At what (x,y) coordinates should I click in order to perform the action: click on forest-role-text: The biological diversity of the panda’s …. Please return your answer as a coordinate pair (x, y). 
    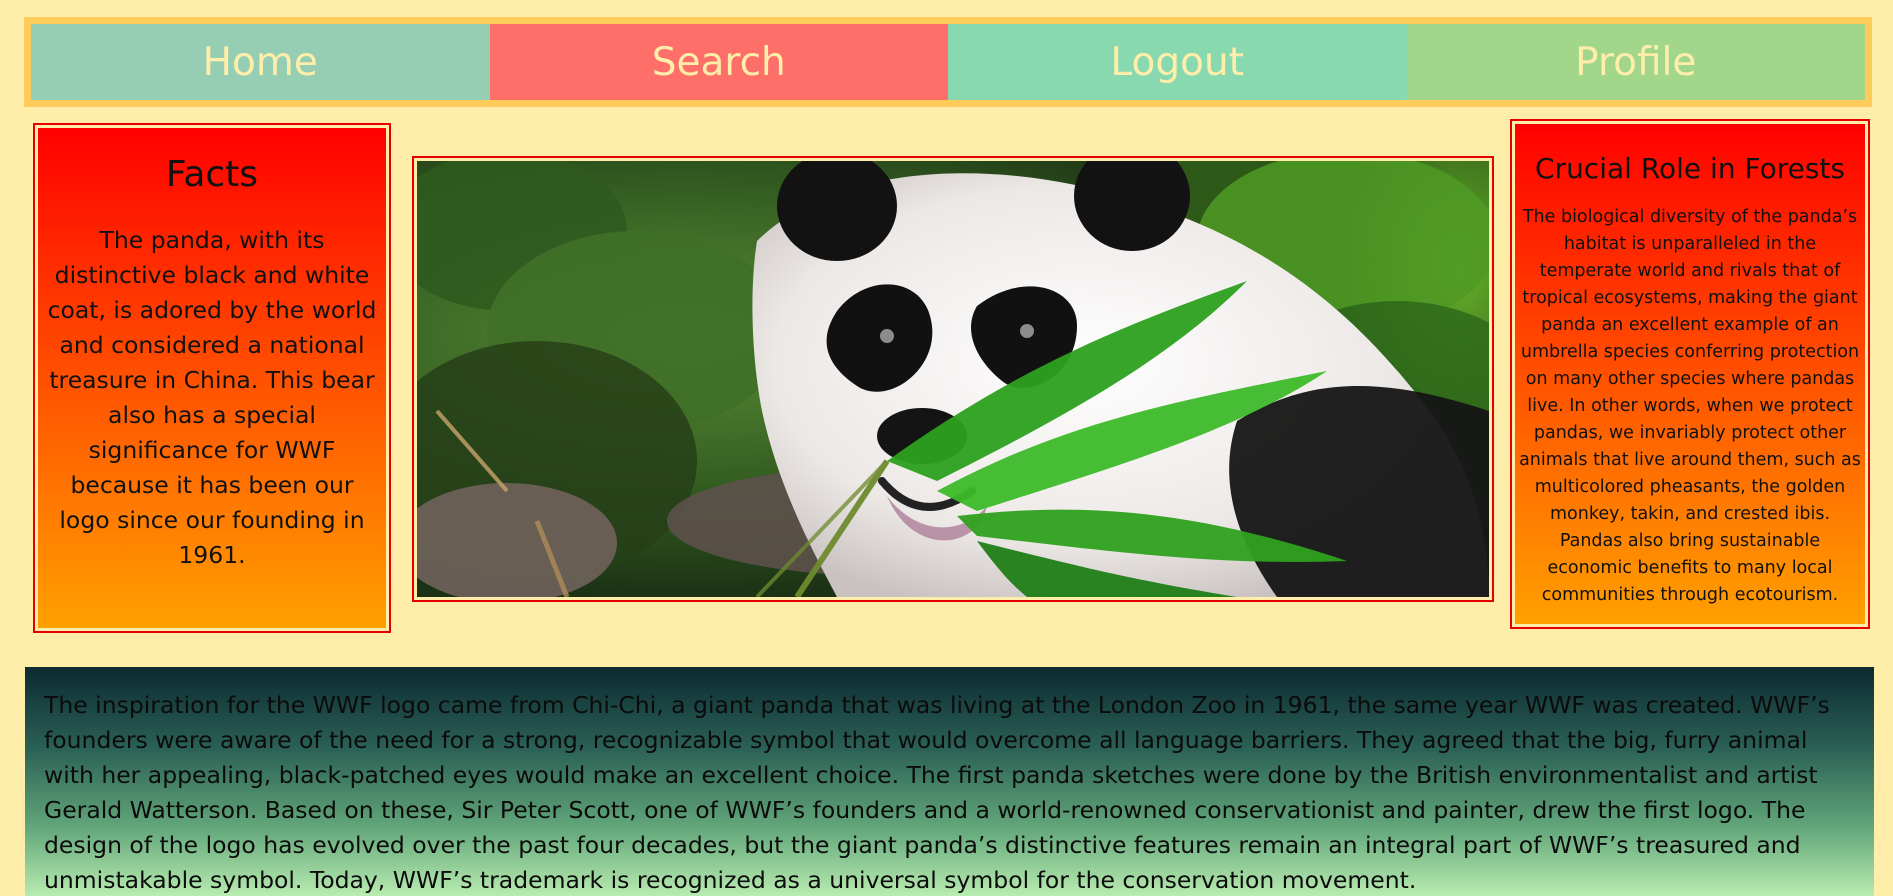
    Looking at the image, I should click on (1690, 406).